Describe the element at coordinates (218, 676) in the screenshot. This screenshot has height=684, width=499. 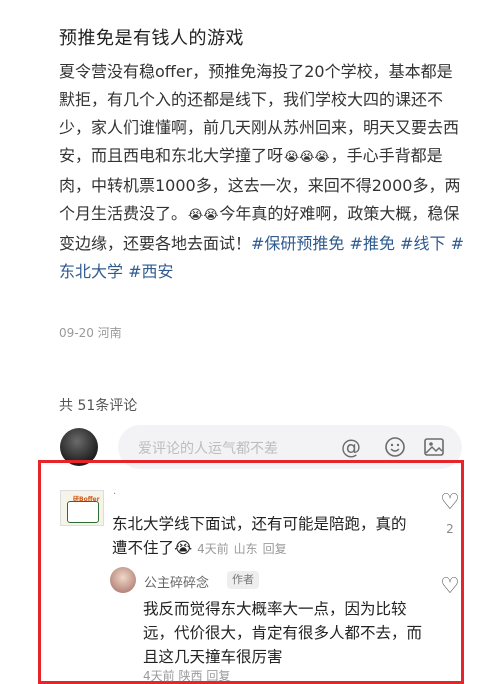
I see `reply-reply-button: 回复` at that location.